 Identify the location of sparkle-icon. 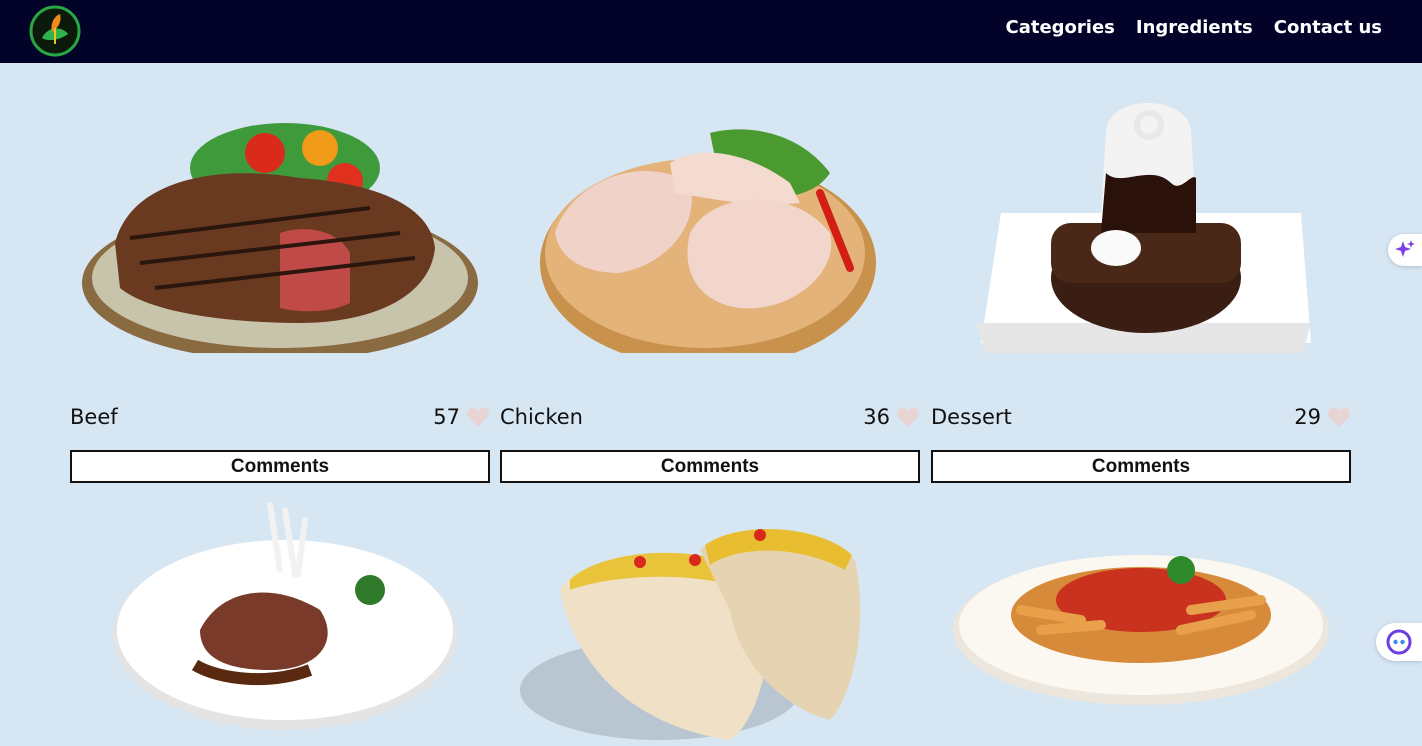
(1405, 248).